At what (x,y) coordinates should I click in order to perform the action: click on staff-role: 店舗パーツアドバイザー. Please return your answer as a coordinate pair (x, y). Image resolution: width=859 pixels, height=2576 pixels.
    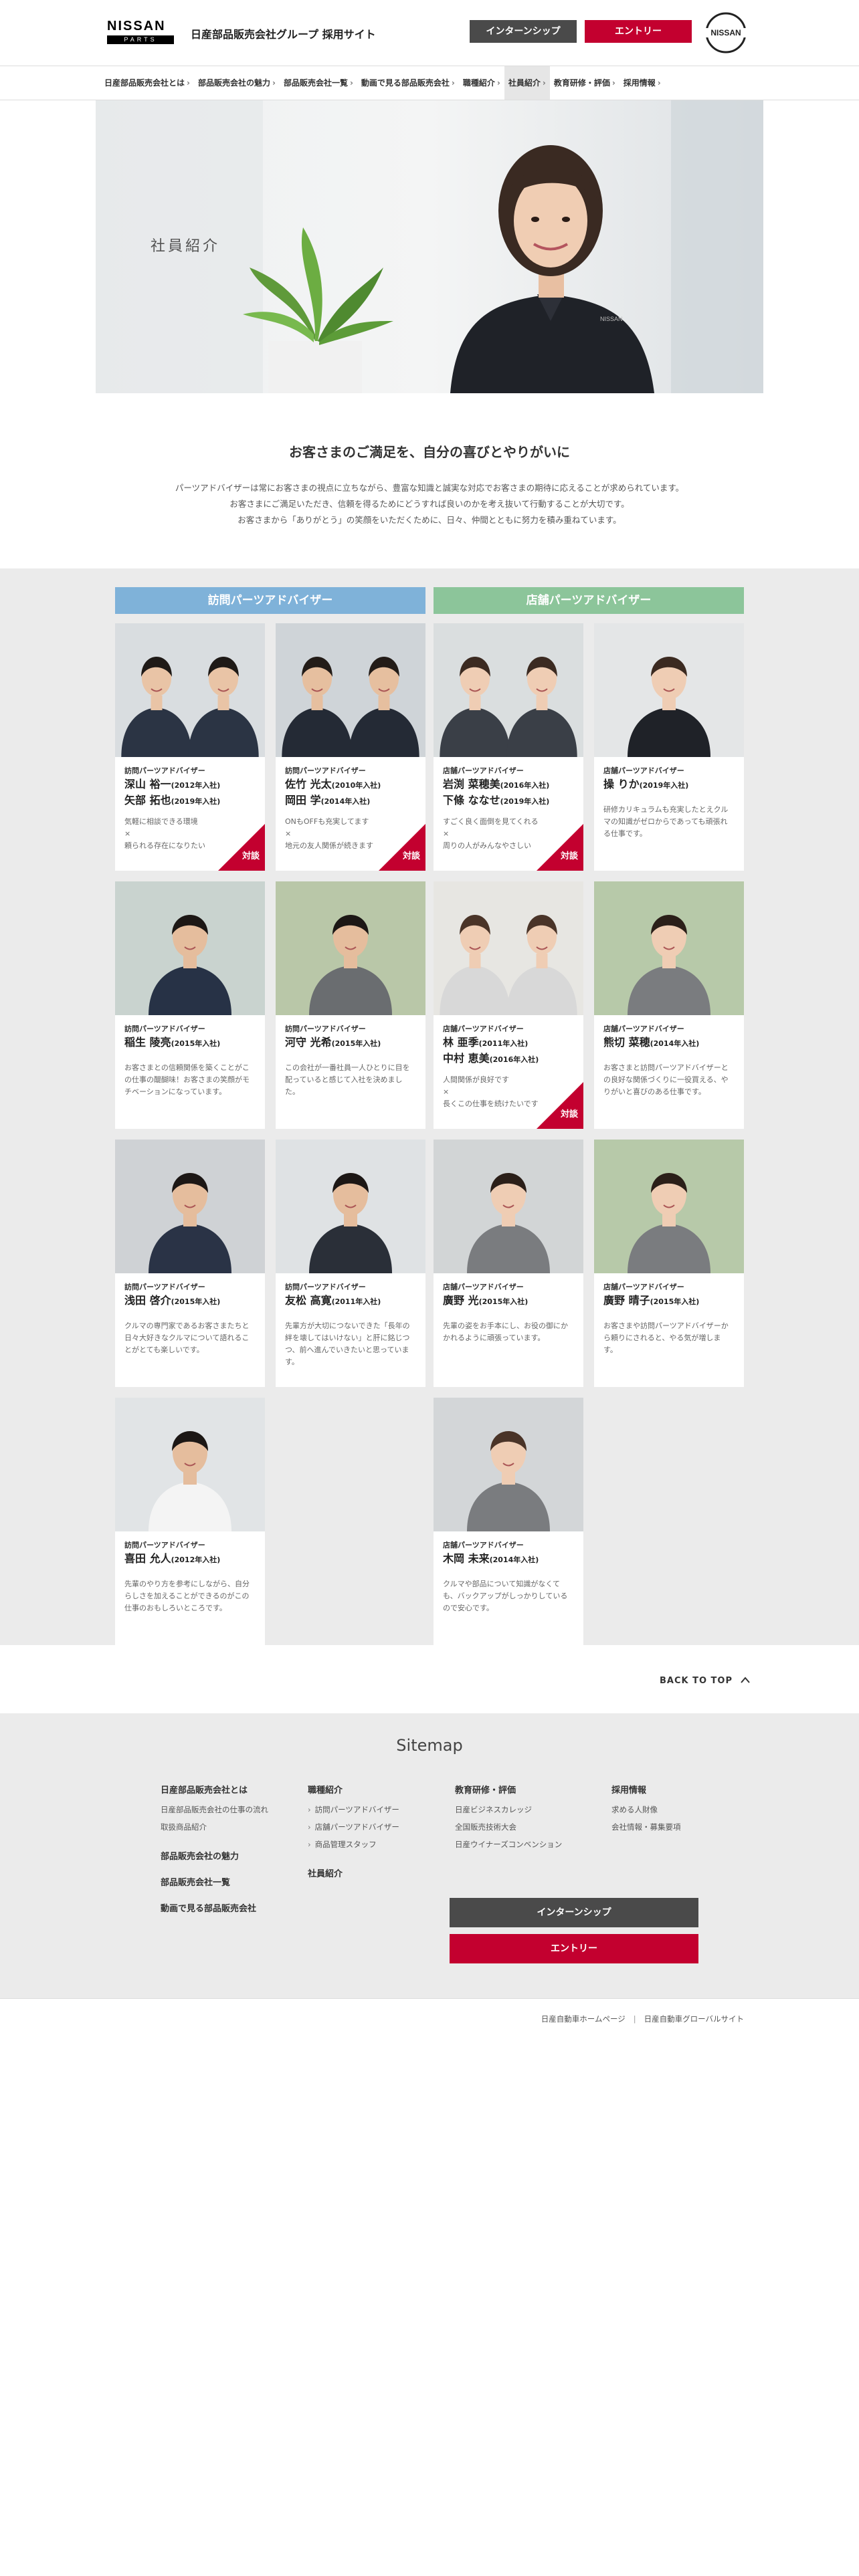
    Looking at the image, I should click on (483, 771).